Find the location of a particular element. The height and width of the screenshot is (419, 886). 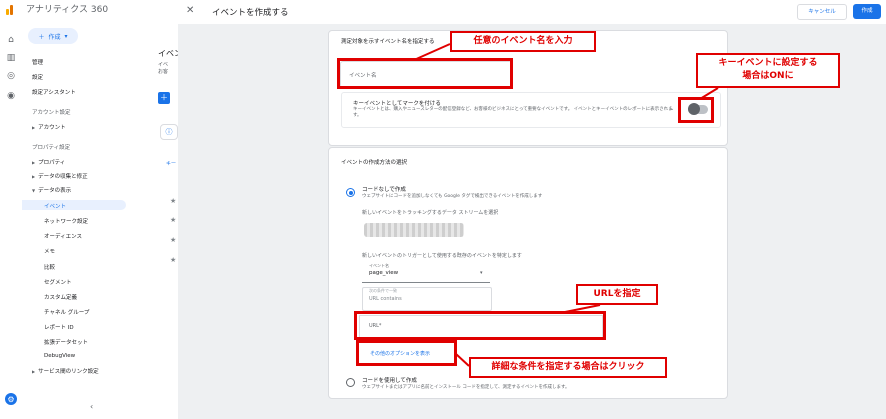

arrow-event-name is located at coordinates (432, 52).